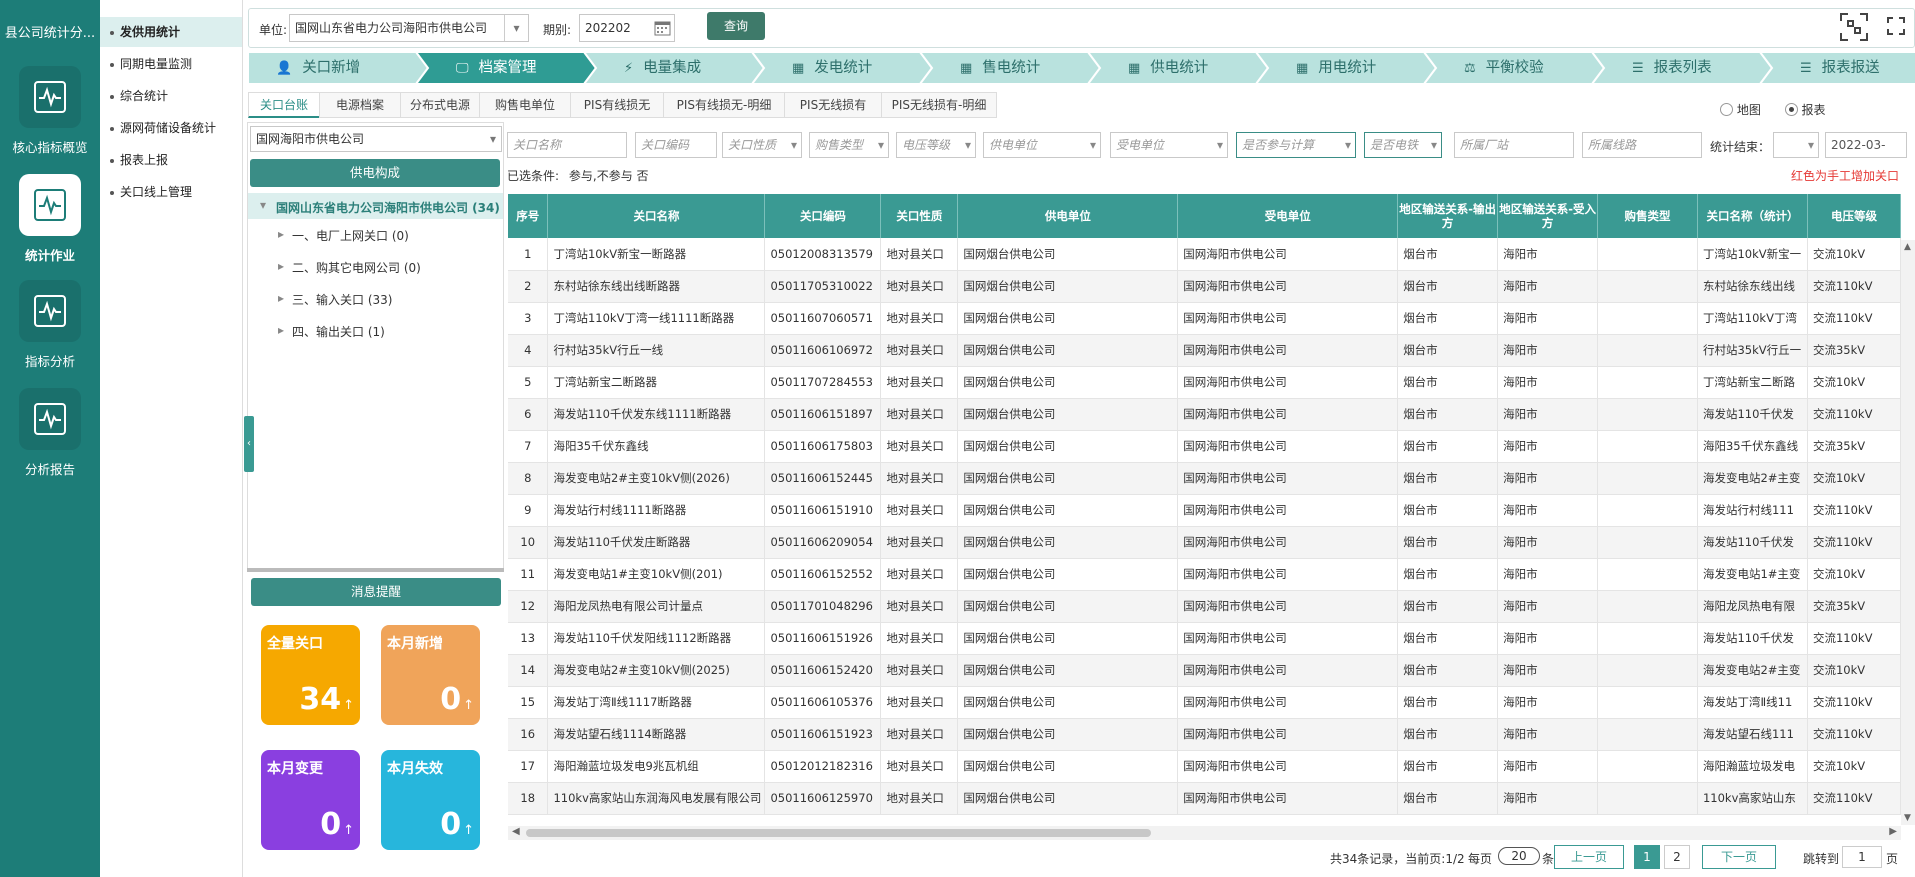  Describe the element at coordinates (1896, 27) in the screenshot. I see `fullscreen-icon` at that location.